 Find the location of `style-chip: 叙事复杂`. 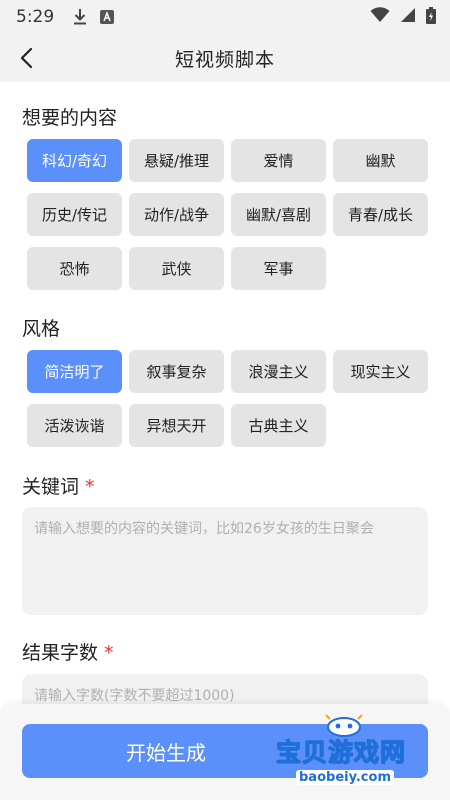

style-chip: 叙事复杂 is located at coordinates (176, 371).